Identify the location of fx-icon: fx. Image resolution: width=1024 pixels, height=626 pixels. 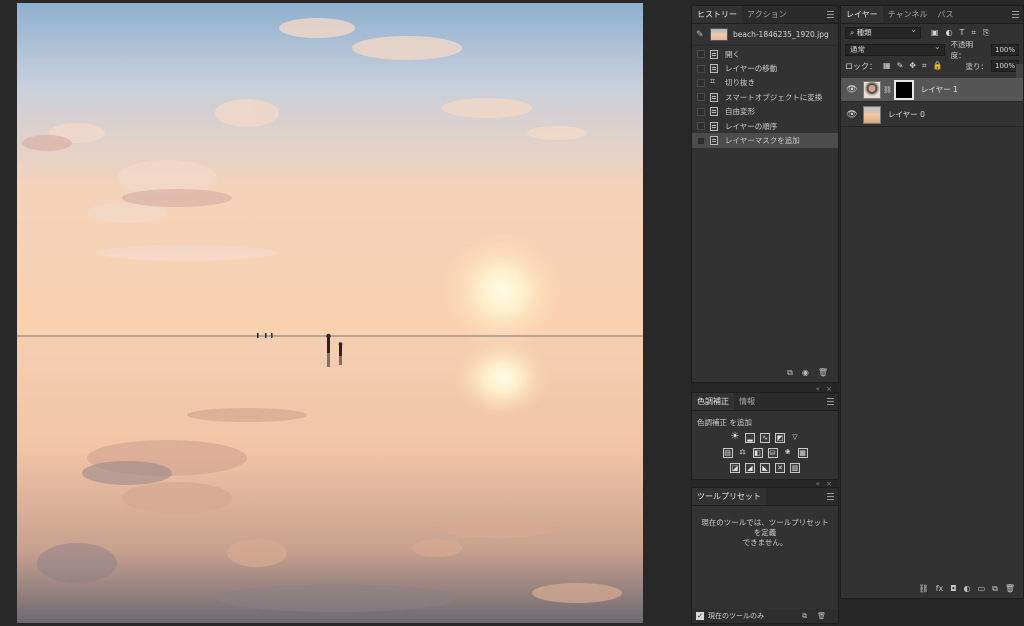
(940, 589).